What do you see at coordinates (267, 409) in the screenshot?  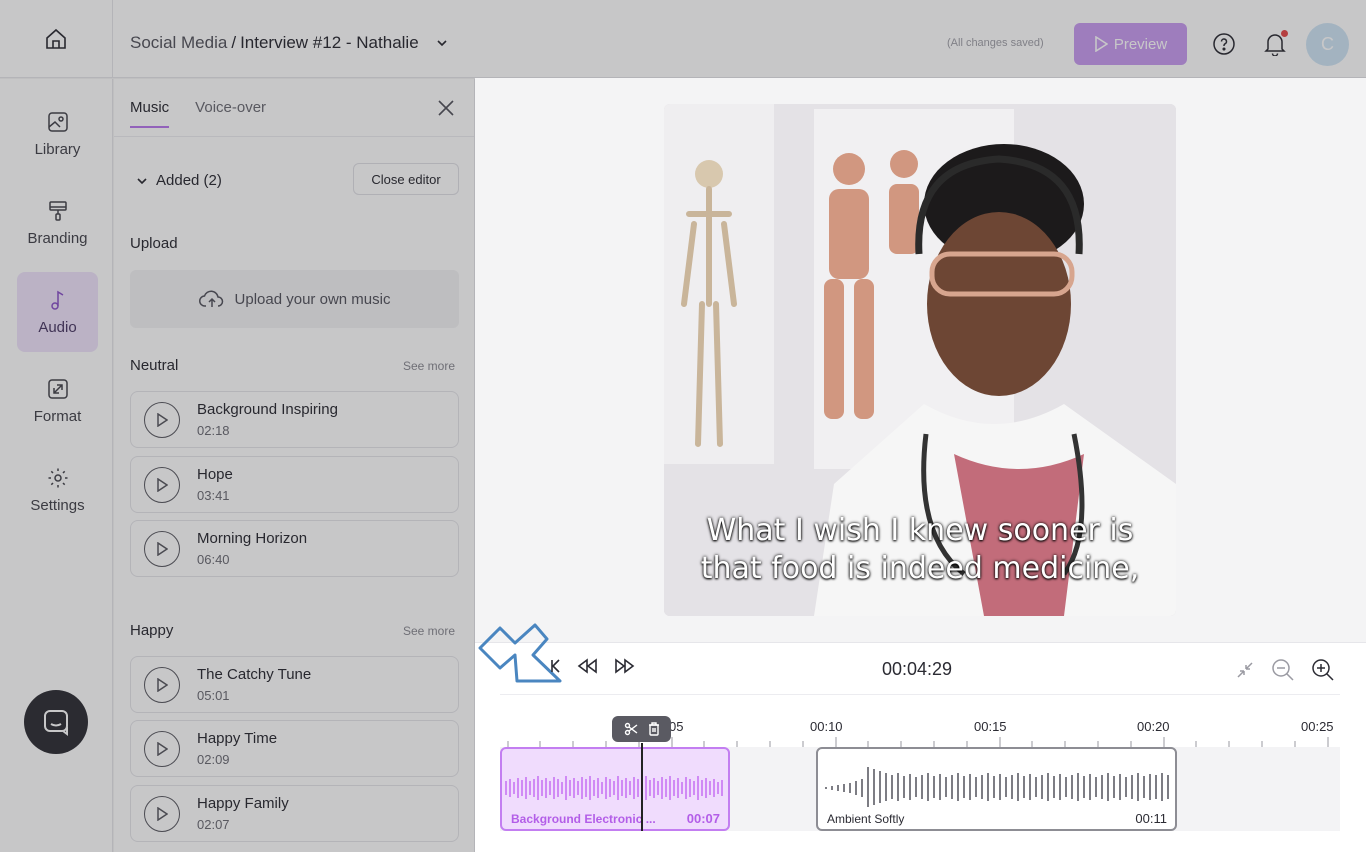 I see `track-name: Background Inspiring` at bounding box center [267, 409].